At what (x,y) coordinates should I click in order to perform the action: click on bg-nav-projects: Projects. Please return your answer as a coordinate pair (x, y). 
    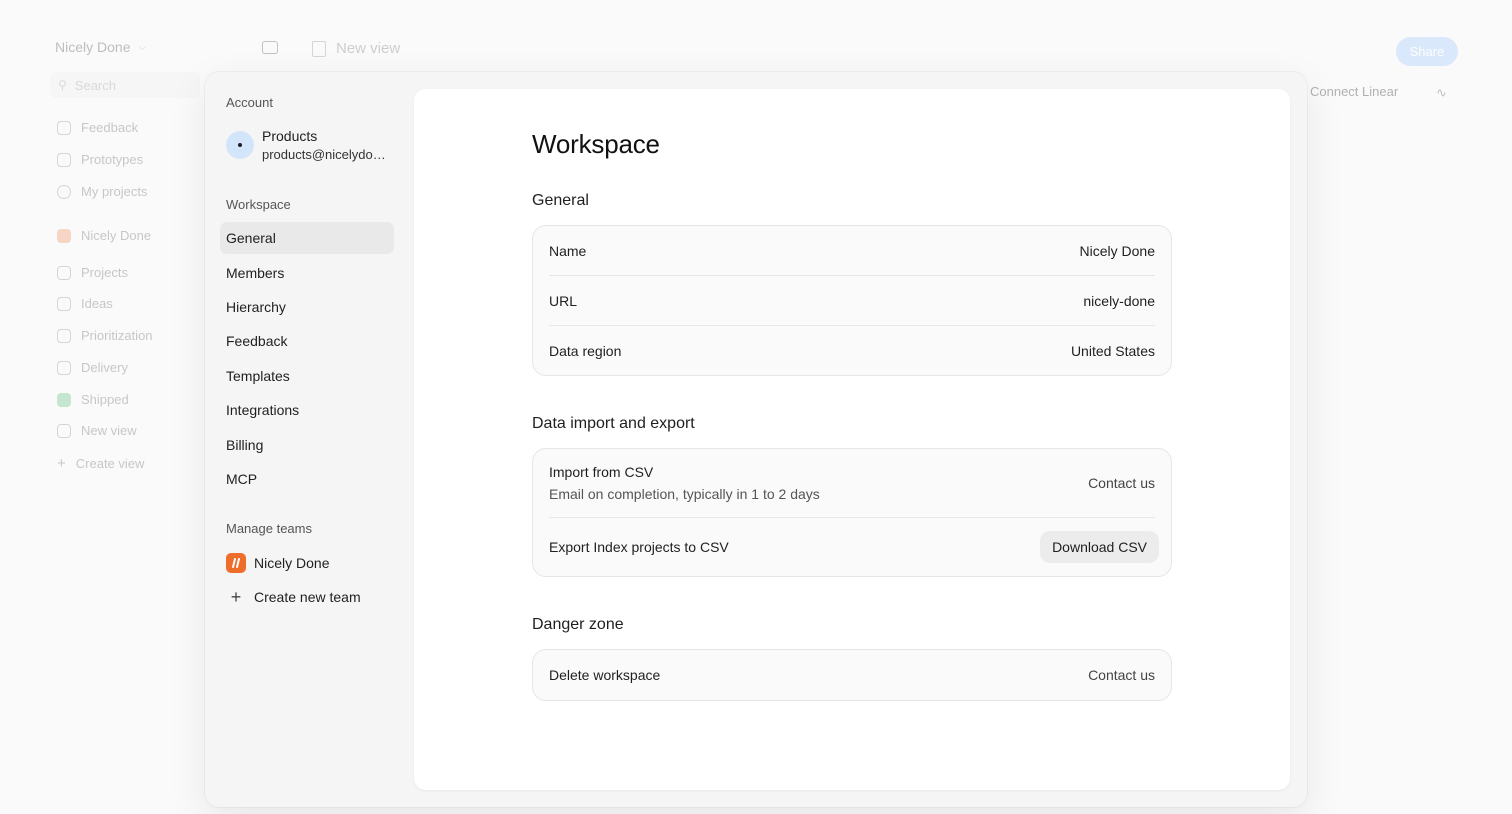
    Looking at the image, I should click on (92, 272).